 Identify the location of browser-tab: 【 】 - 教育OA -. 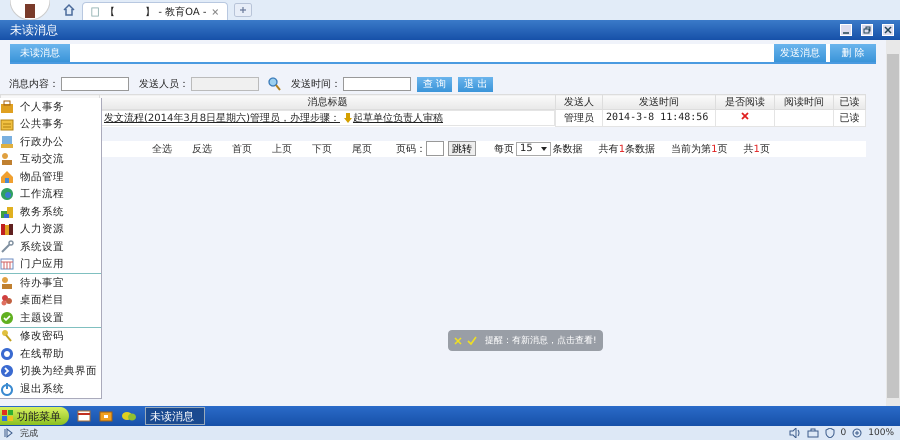
(155, 11).